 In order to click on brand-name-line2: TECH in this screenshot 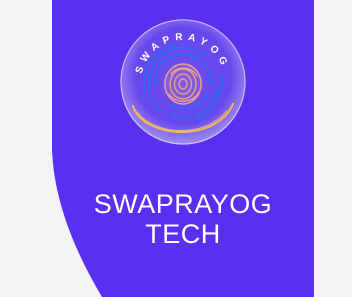, I will do `click(183, 234)`.